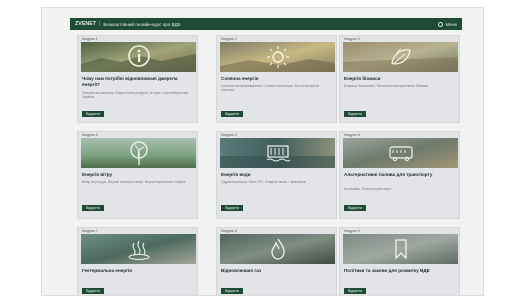  Describe the element at coordinates (142, 24) in the screenshot. I see `course-subtitle: Безкоштовний онлайн-курс про ВДЕ` at that location.